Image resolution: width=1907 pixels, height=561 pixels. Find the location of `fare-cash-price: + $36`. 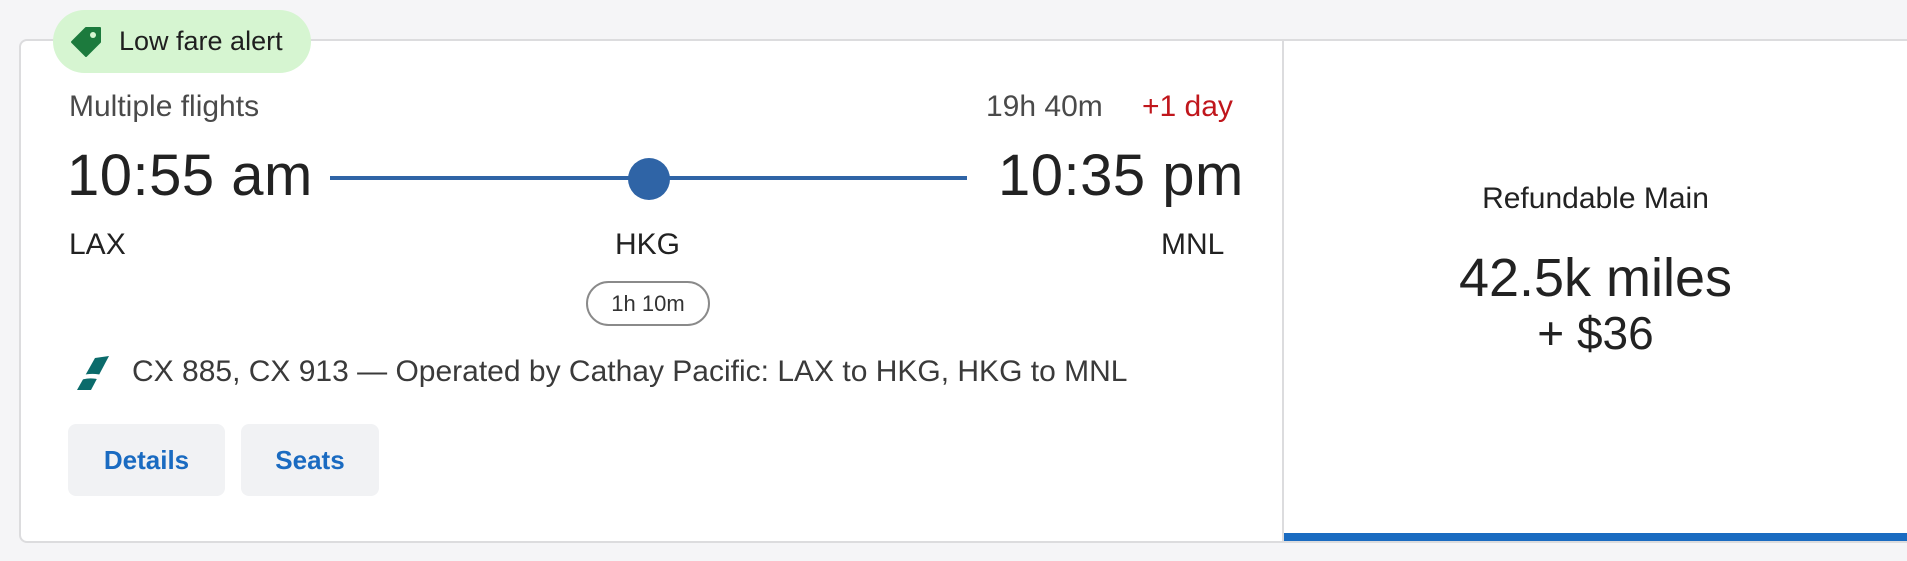

fare-cash-price: + $36 is located at coordinates (1595, 333).